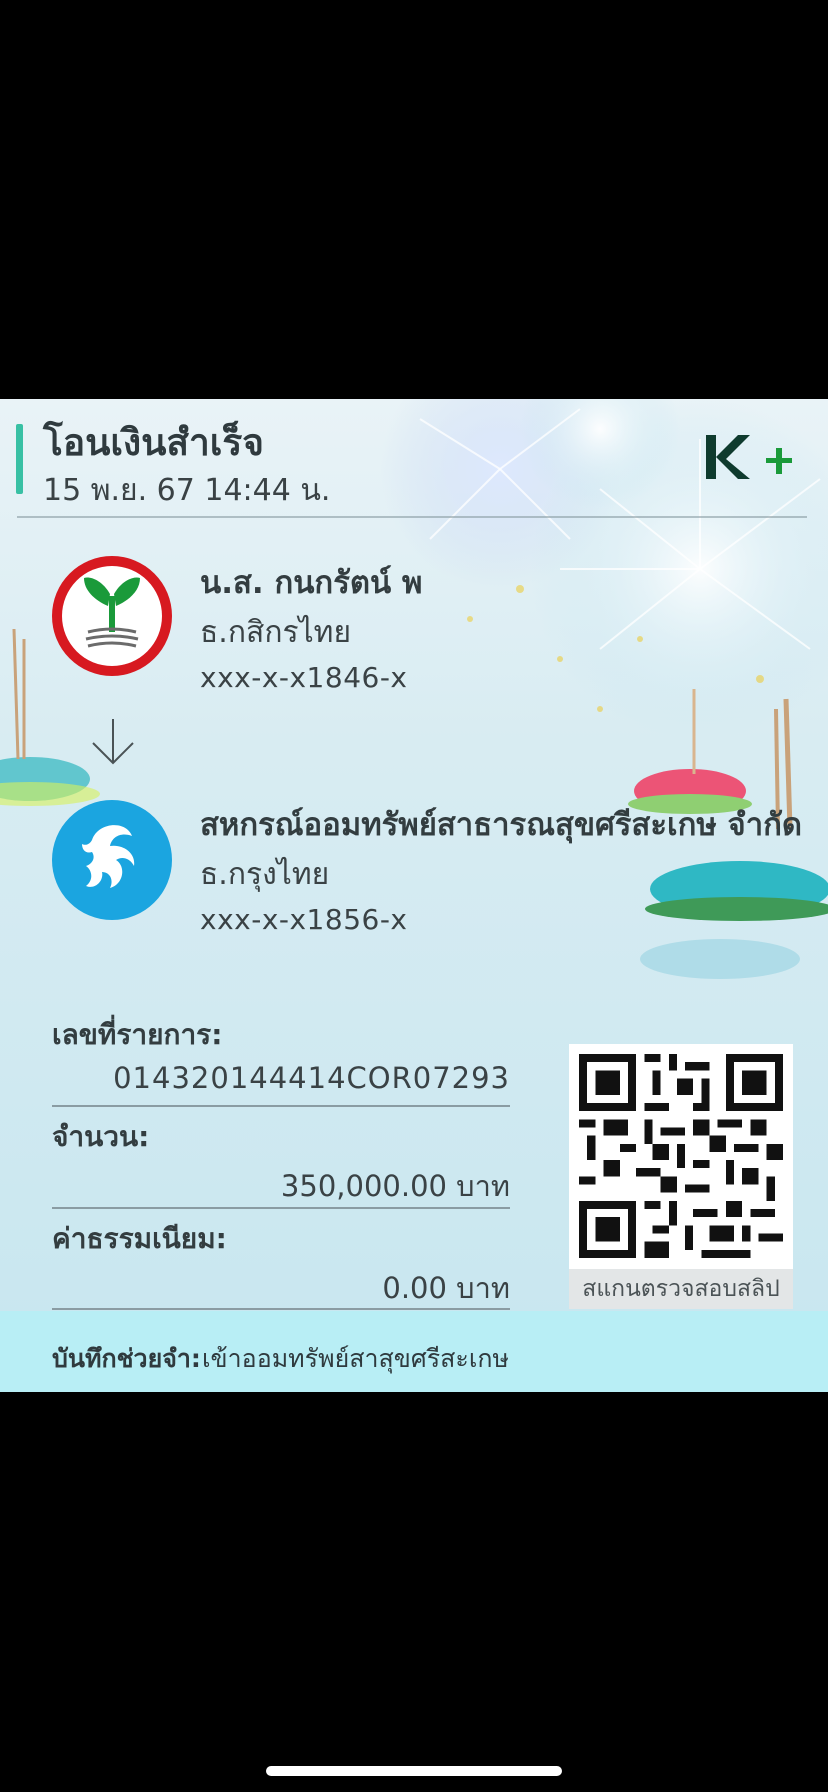  What do you see at coordinates (153, 442) in the screenshot?
I see `slip-title: โอนเงินสำเร็จ` at bounding box center [153, 442].